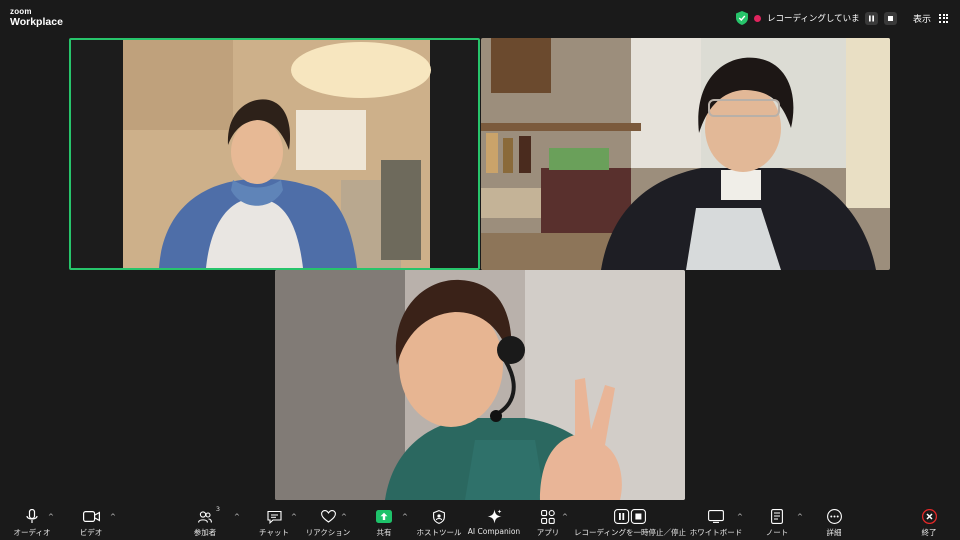 This screenshot has height=540, width=960. Describe the element at coordinates (91, 532) in the screenshot. I see `video-label: ビデオ` at that location.